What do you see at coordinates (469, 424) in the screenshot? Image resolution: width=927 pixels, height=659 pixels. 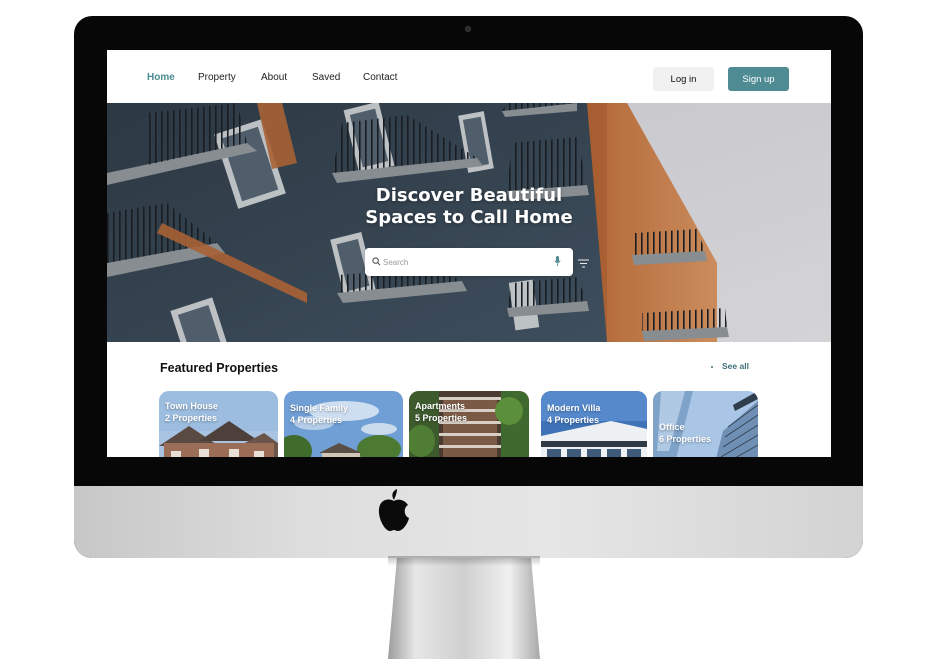 I see `category-card-apartments: Apartments 5 Properties` at bounding box center [469, 424].